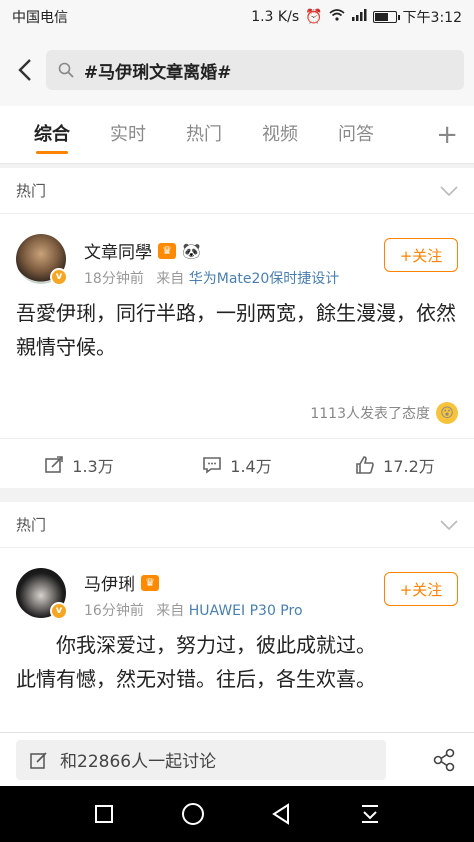  I want to click on reaction-summary: 1113人发表了态度 😮, so click(384, 413).